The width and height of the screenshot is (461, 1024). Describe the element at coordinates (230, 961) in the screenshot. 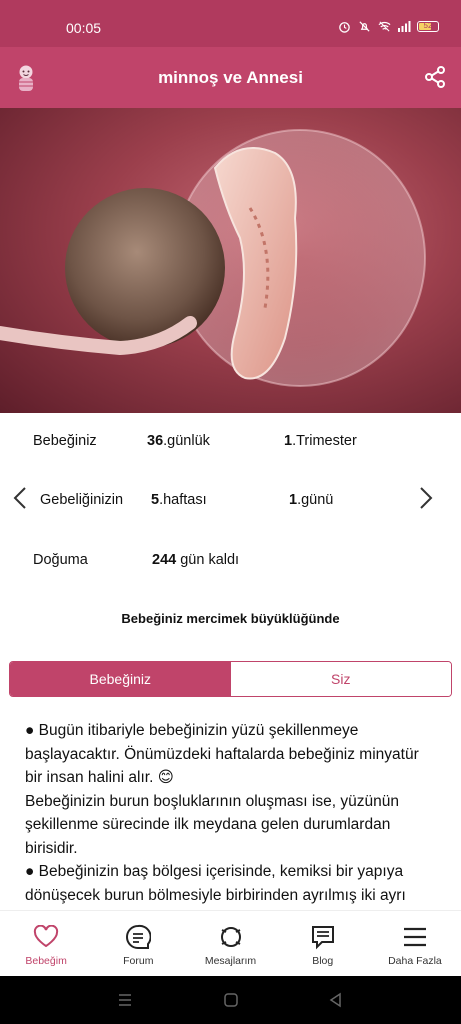

I see `nav-label-messages: Mesajlarım` at that location.